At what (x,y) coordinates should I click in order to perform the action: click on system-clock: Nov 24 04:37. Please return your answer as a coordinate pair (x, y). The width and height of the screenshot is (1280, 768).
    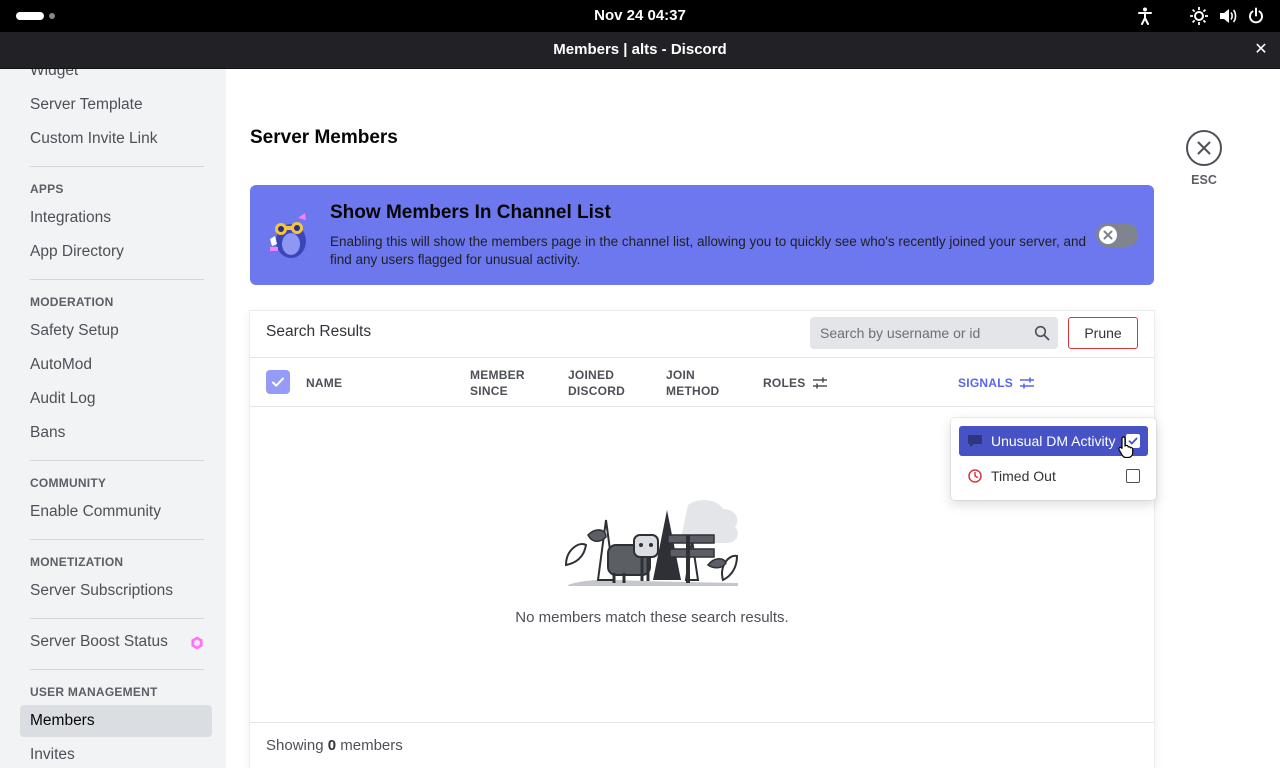
    Looking at the image, I should click on (640, 16).